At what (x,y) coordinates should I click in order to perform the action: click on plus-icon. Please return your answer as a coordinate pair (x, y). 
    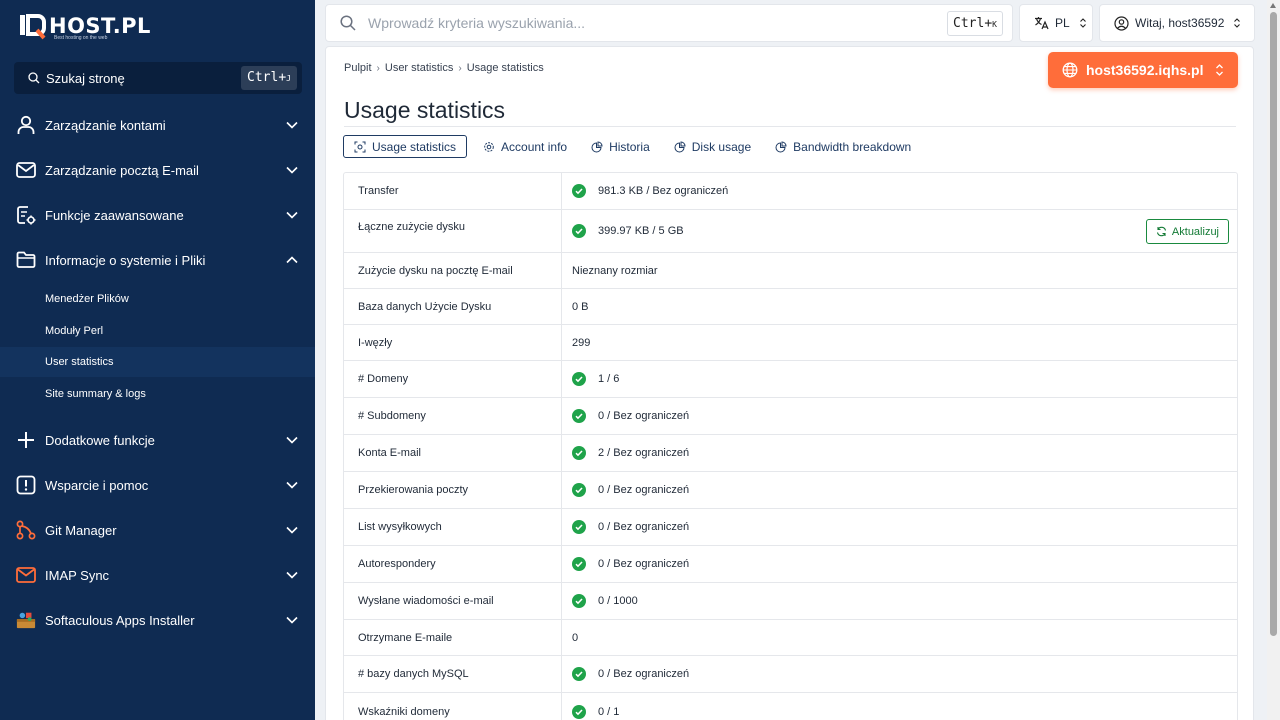
    Looking at the image, I should click on (26, 440).